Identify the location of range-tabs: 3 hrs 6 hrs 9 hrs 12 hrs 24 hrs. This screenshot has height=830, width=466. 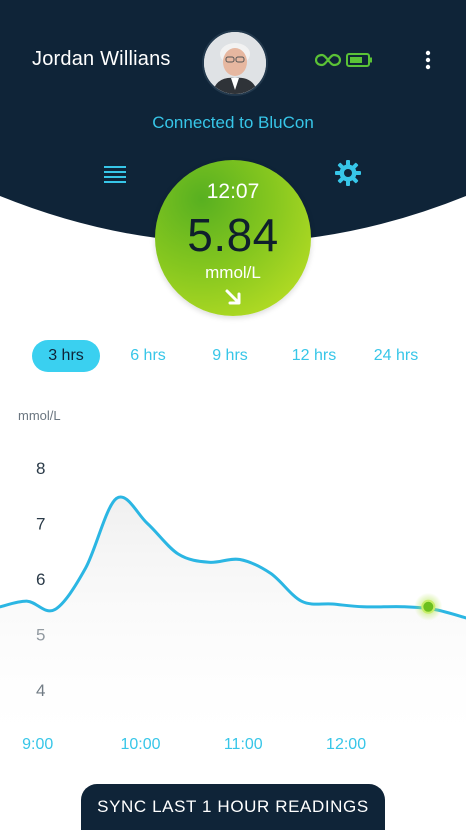
(233, 357).